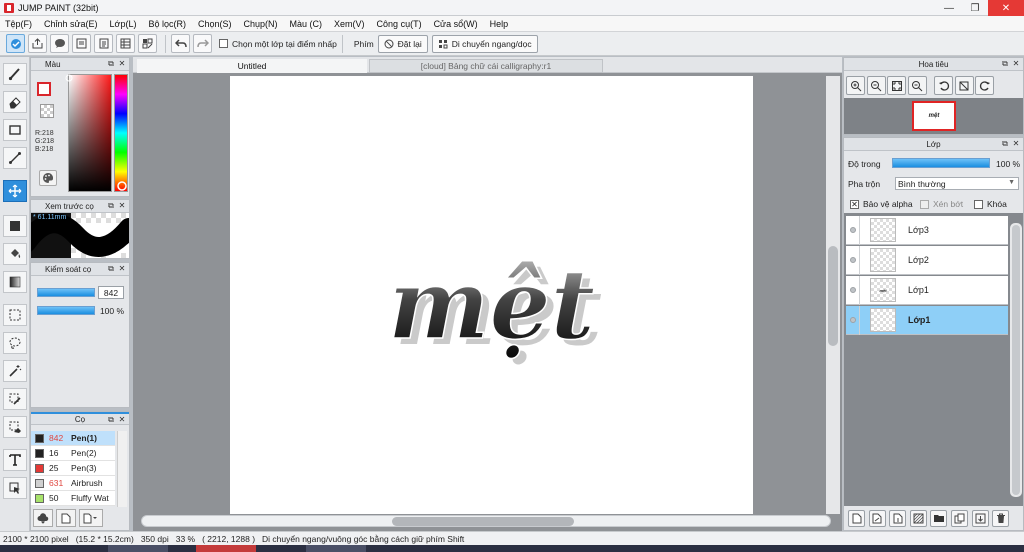 Image resolution: width=1024 pixels, height=552 pixels. I want to click on add-brush-button, so click(43, 518).